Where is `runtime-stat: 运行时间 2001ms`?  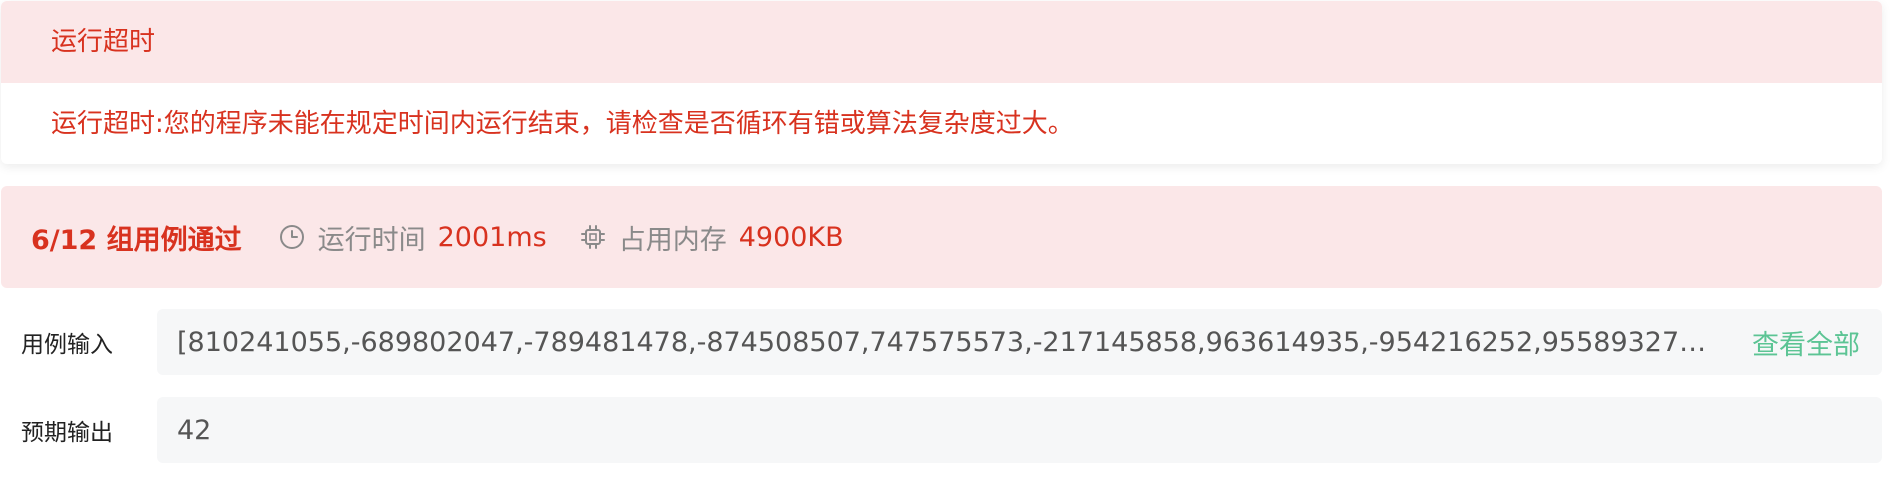
runtime-stat: 运行时间 2001ms is located at coordinates (412, 237).